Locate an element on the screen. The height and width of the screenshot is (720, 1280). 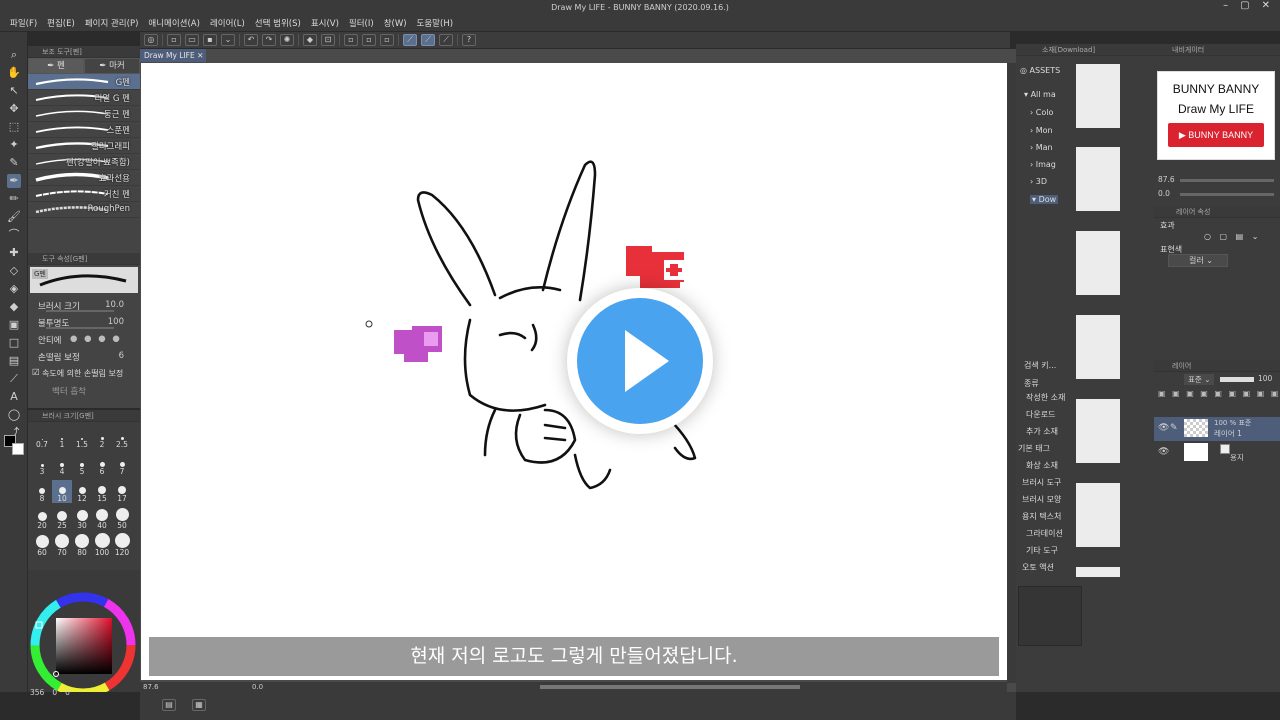
document-tab: Draw My LIFE ✕ is located at coordinates (173, 55).